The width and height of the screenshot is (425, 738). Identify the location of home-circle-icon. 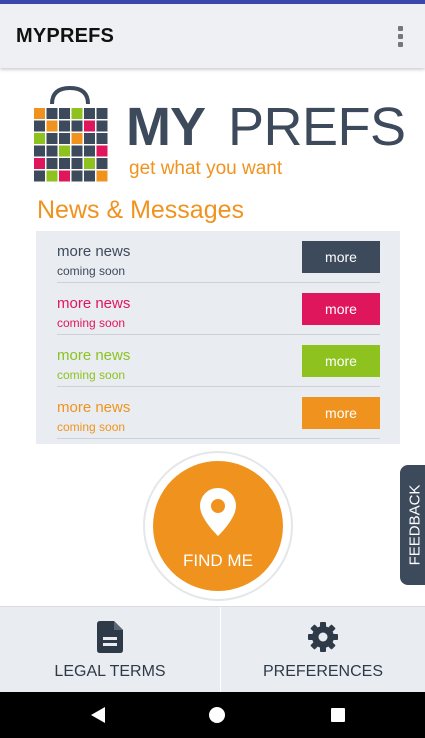
(217, 715).